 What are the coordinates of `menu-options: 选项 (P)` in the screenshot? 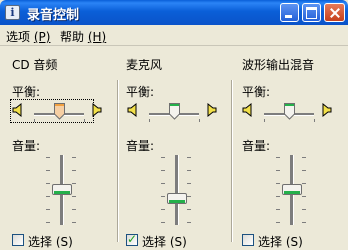 It's located at (28, 36).